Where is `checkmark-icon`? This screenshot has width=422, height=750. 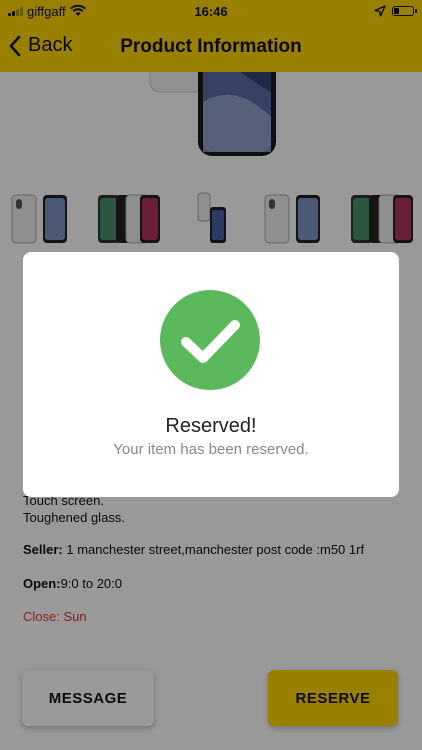 checkmark-icon is located at coordinates (210, 340).